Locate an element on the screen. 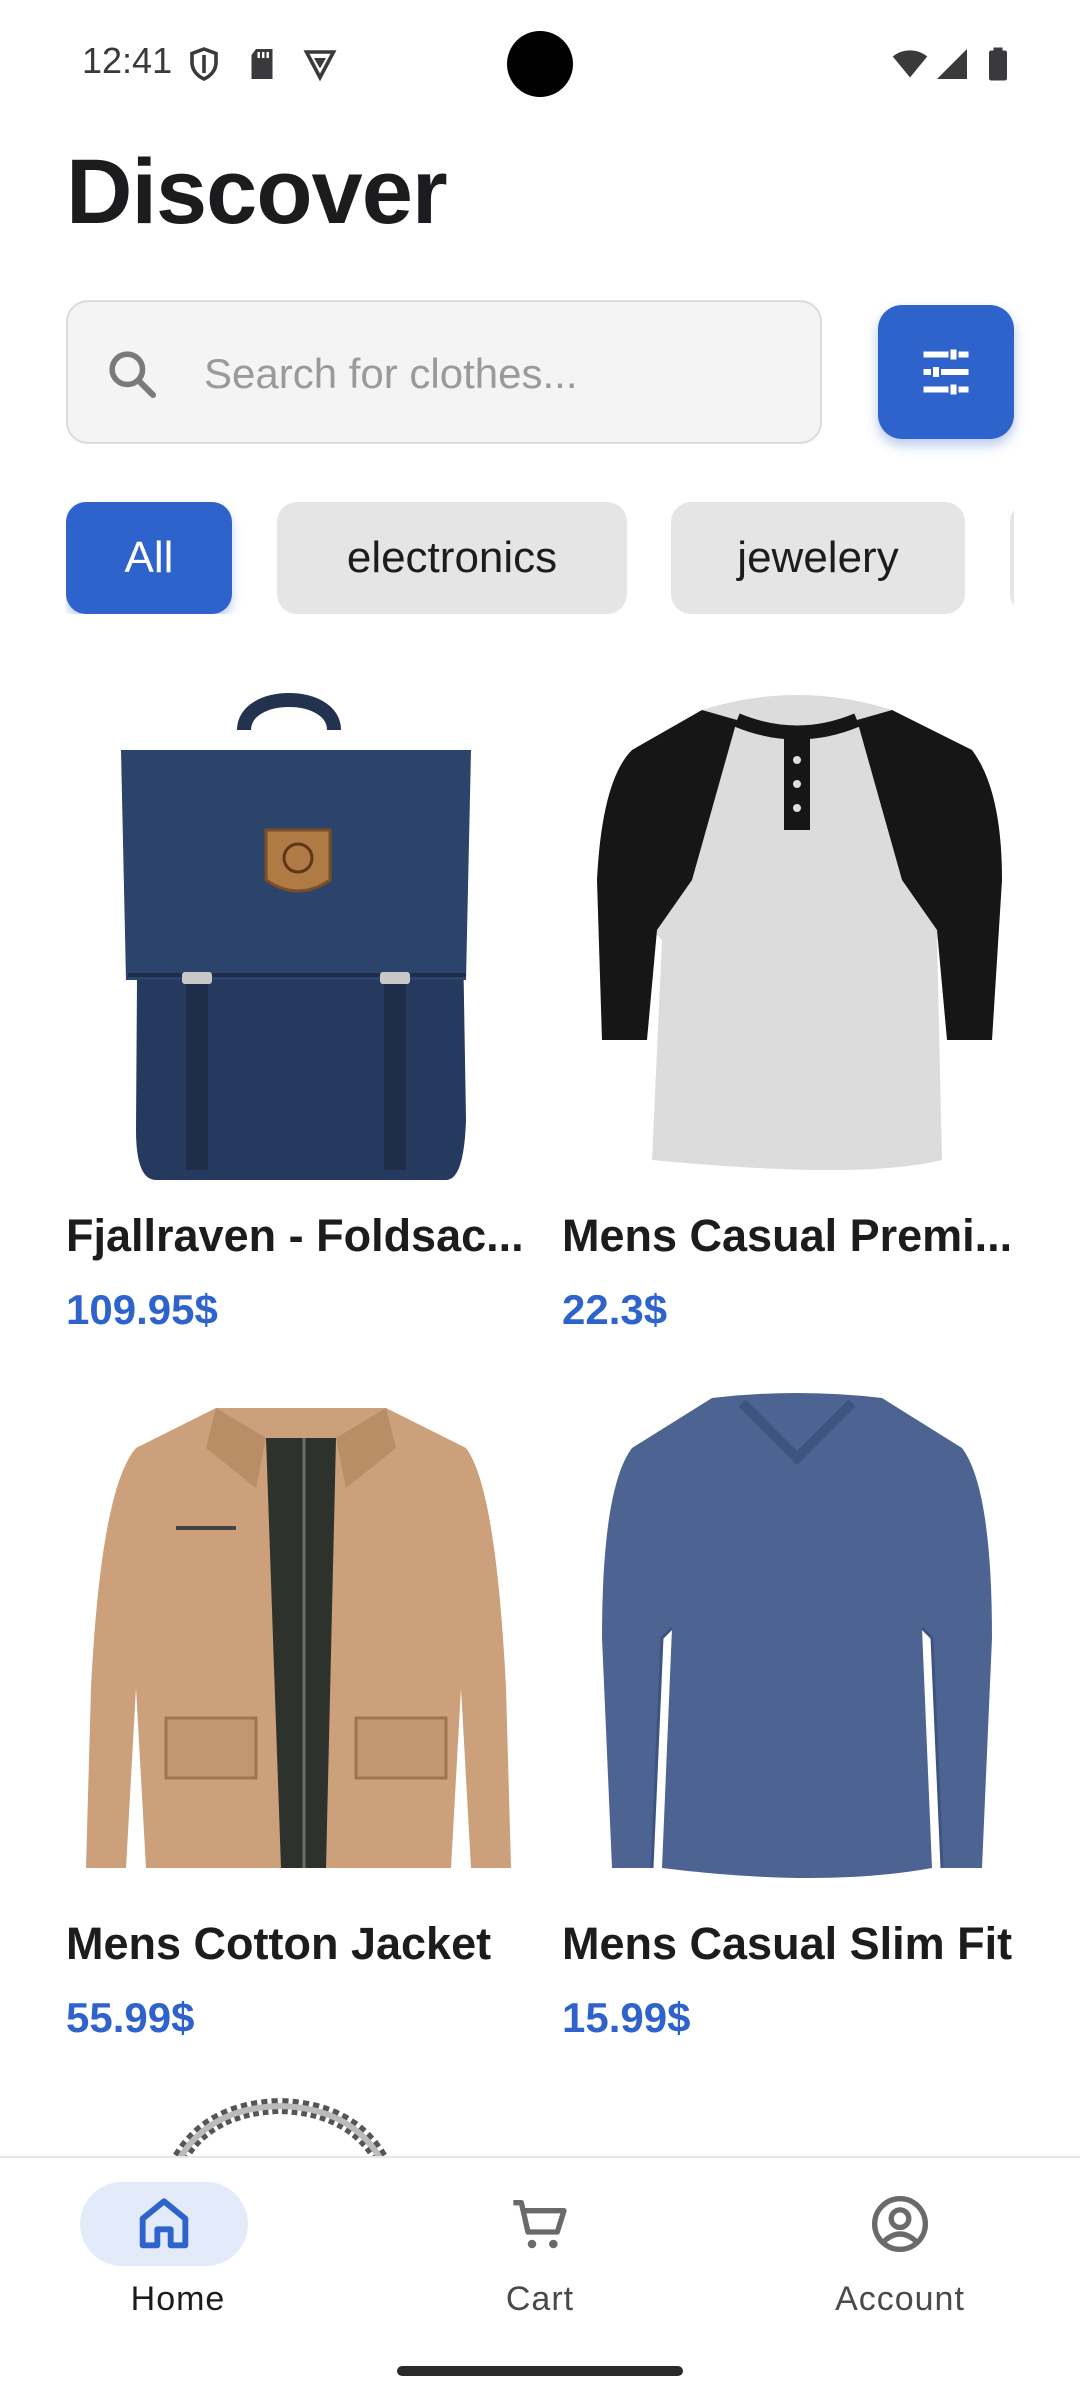 Image resolution: width=1080 pixels, height=2400 pixels. product-image-backpack is located at coordinates (296, 936).